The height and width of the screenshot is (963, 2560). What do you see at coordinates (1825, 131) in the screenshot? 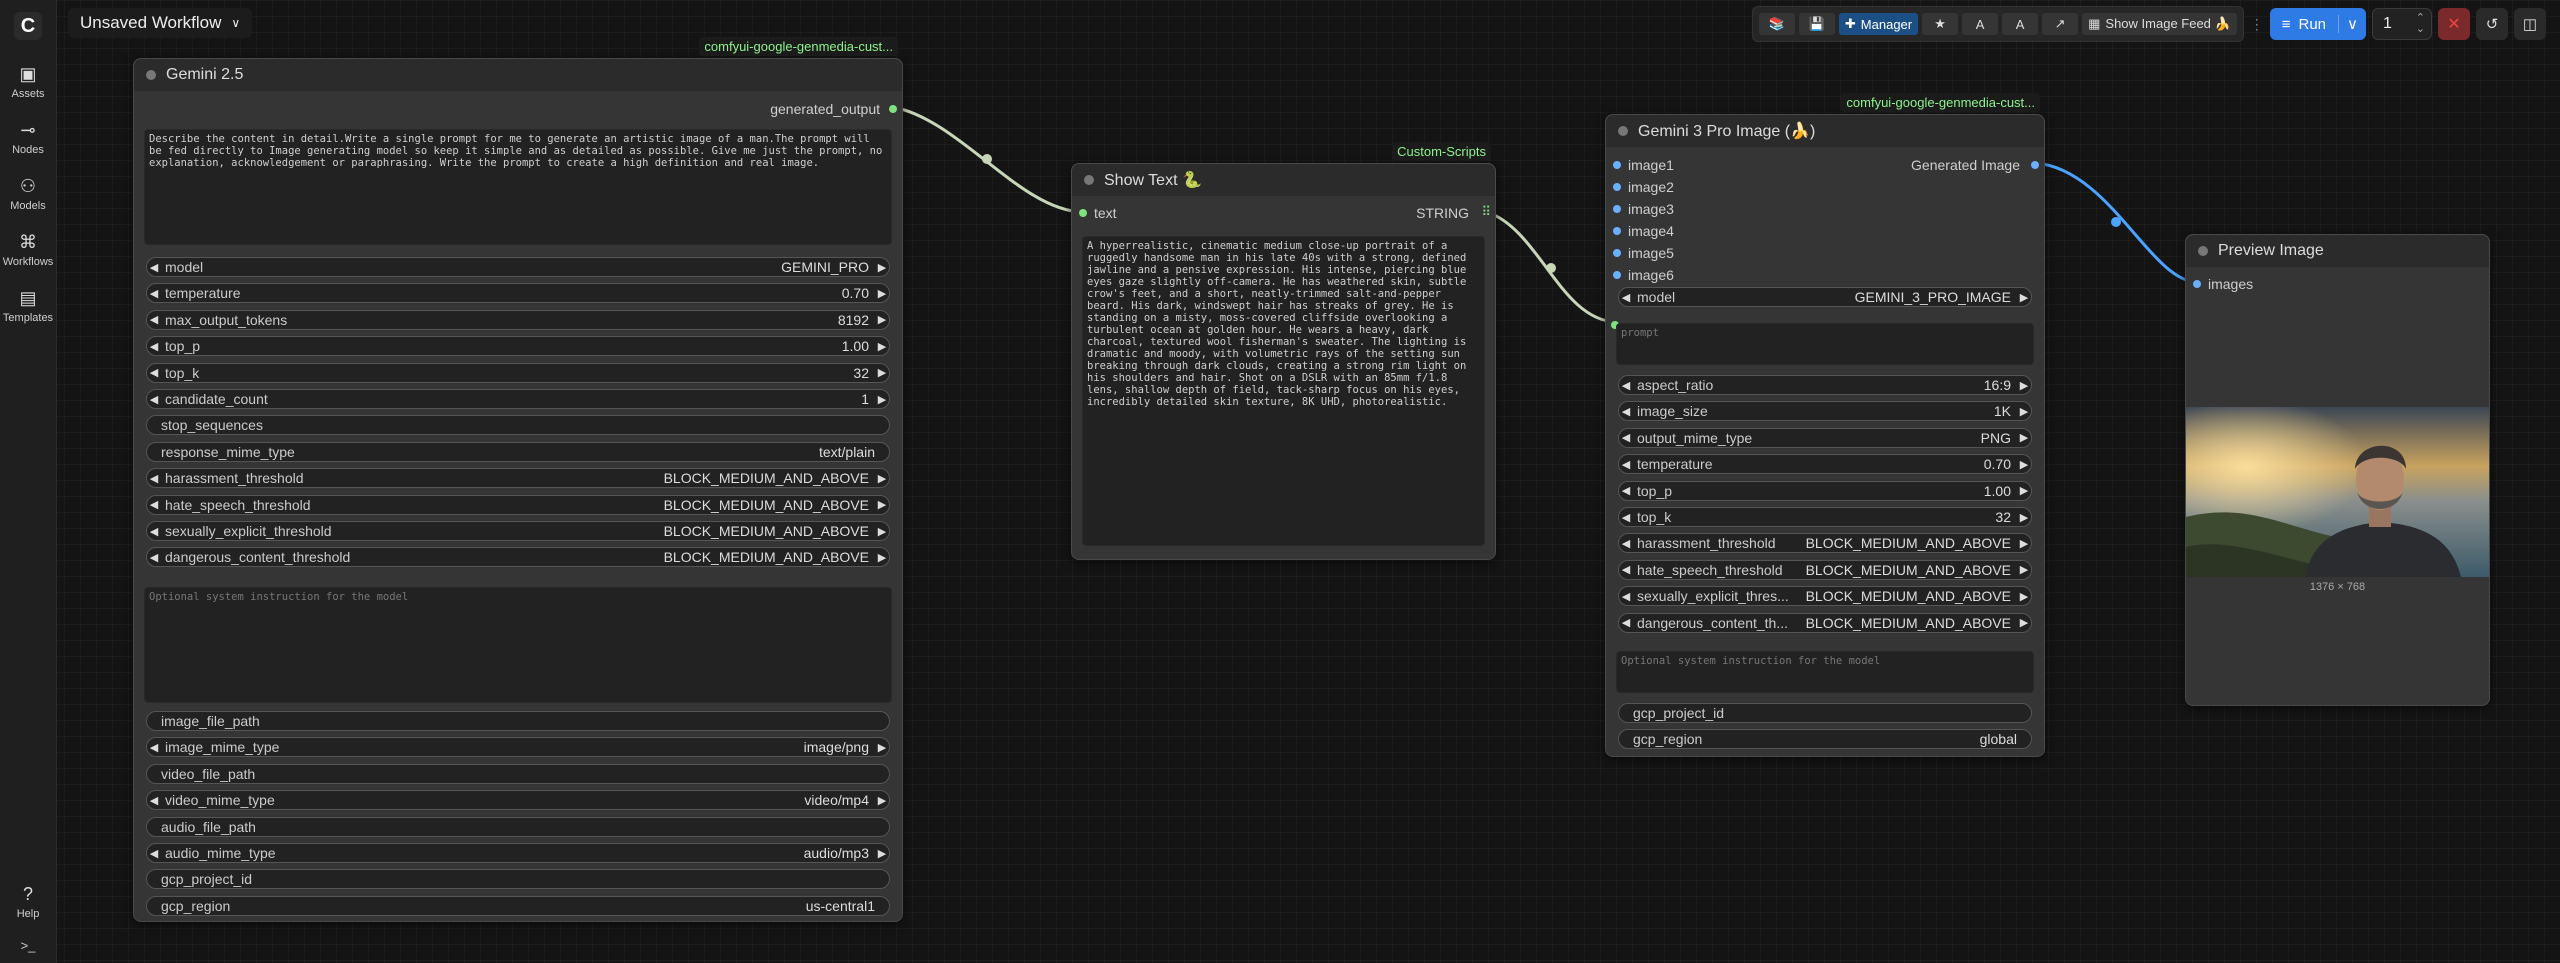
I see `node-header: Gemini 3 Pro Image (🍌)` at bounding box center [1825, 131].